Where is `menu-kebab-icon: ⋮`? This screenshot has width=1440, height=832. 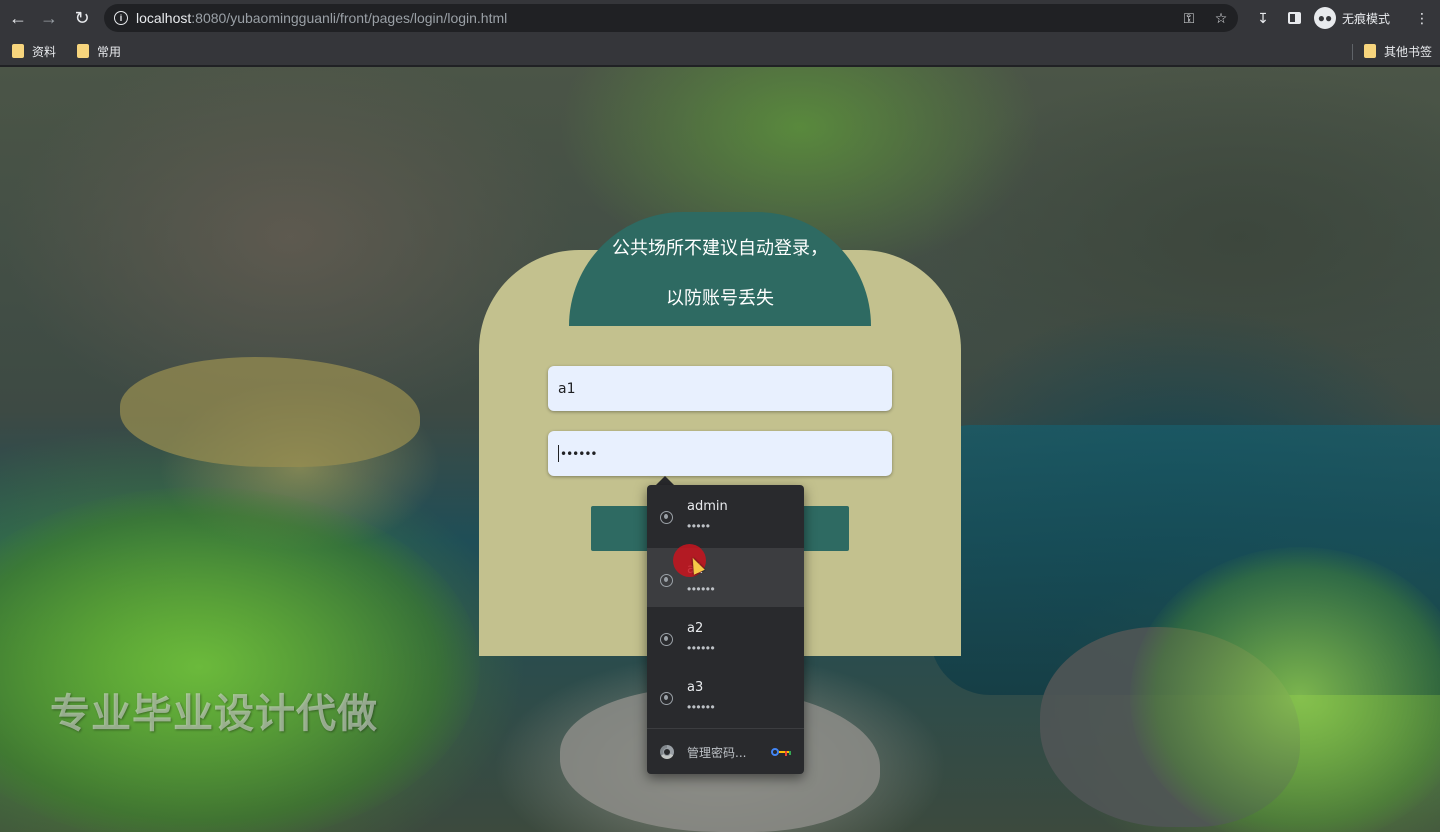 menu-kebab-icon: ⋮ is located at coordinates (1422, 18).